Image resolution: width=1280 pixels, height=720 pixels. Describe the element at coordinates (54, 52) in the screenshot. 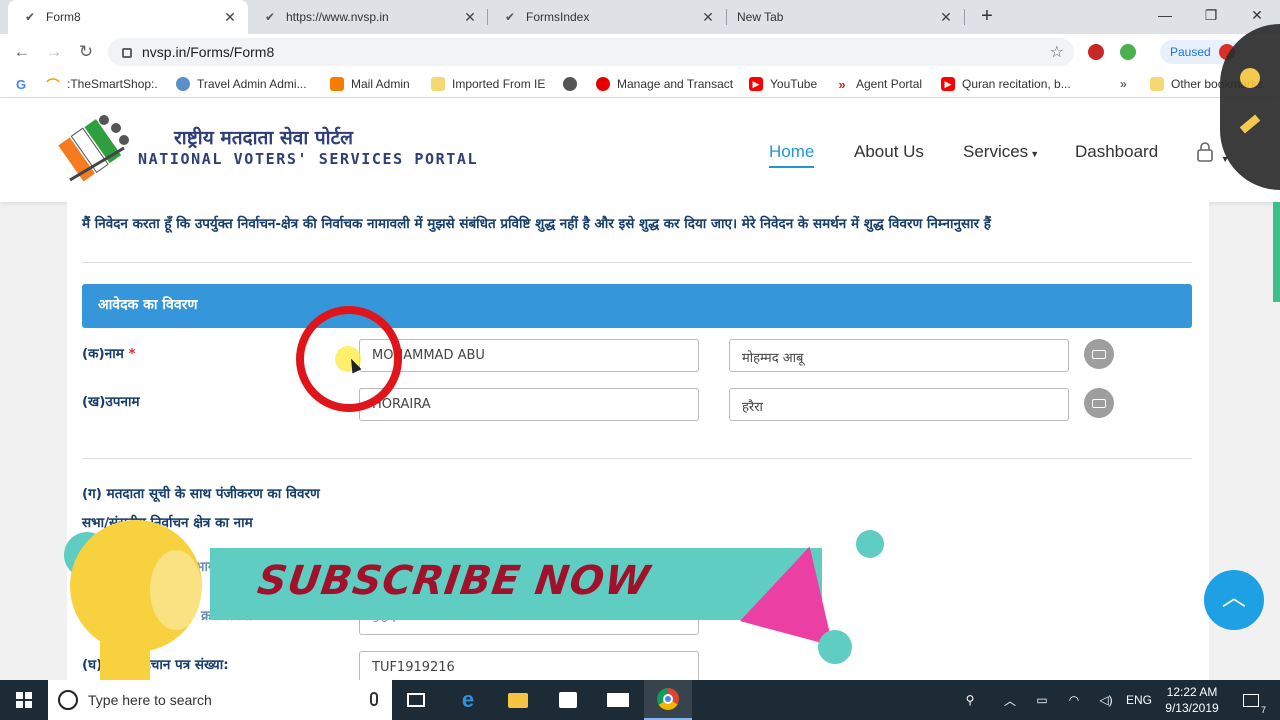

I see `forward-arrow-icon: →` at that location.